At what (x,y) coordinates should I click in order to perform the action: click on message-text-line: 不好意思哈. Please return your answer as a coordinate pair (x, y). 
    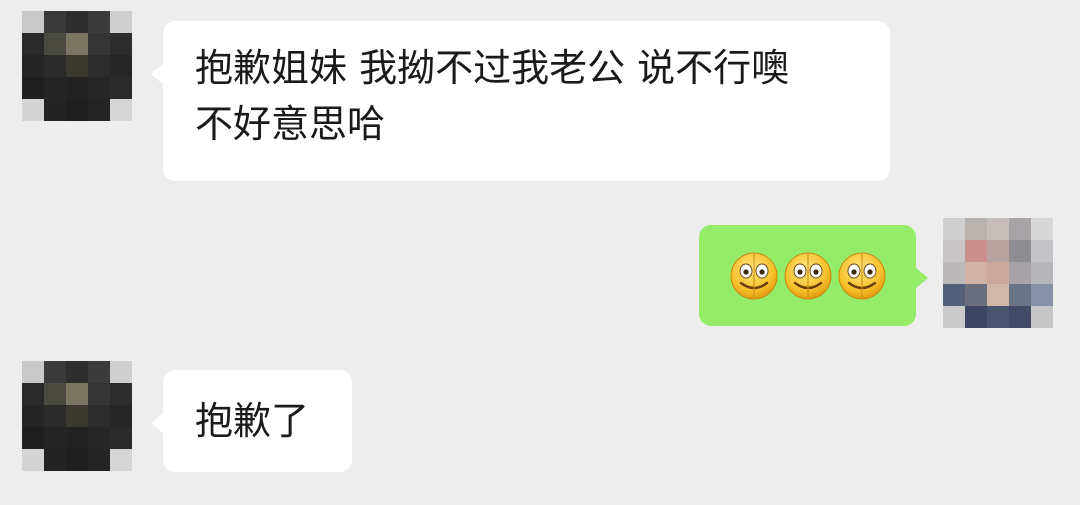
    Looking at the image, I should click on (290, 124).